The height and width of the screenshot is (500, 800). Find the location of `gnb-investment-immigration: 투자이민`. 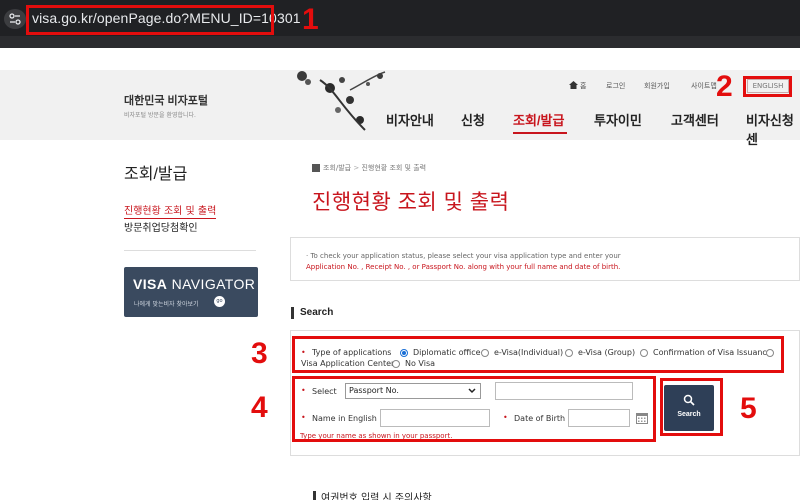

gnb-investment-immigration: 투자이민 is located at coordinates (618, 119).